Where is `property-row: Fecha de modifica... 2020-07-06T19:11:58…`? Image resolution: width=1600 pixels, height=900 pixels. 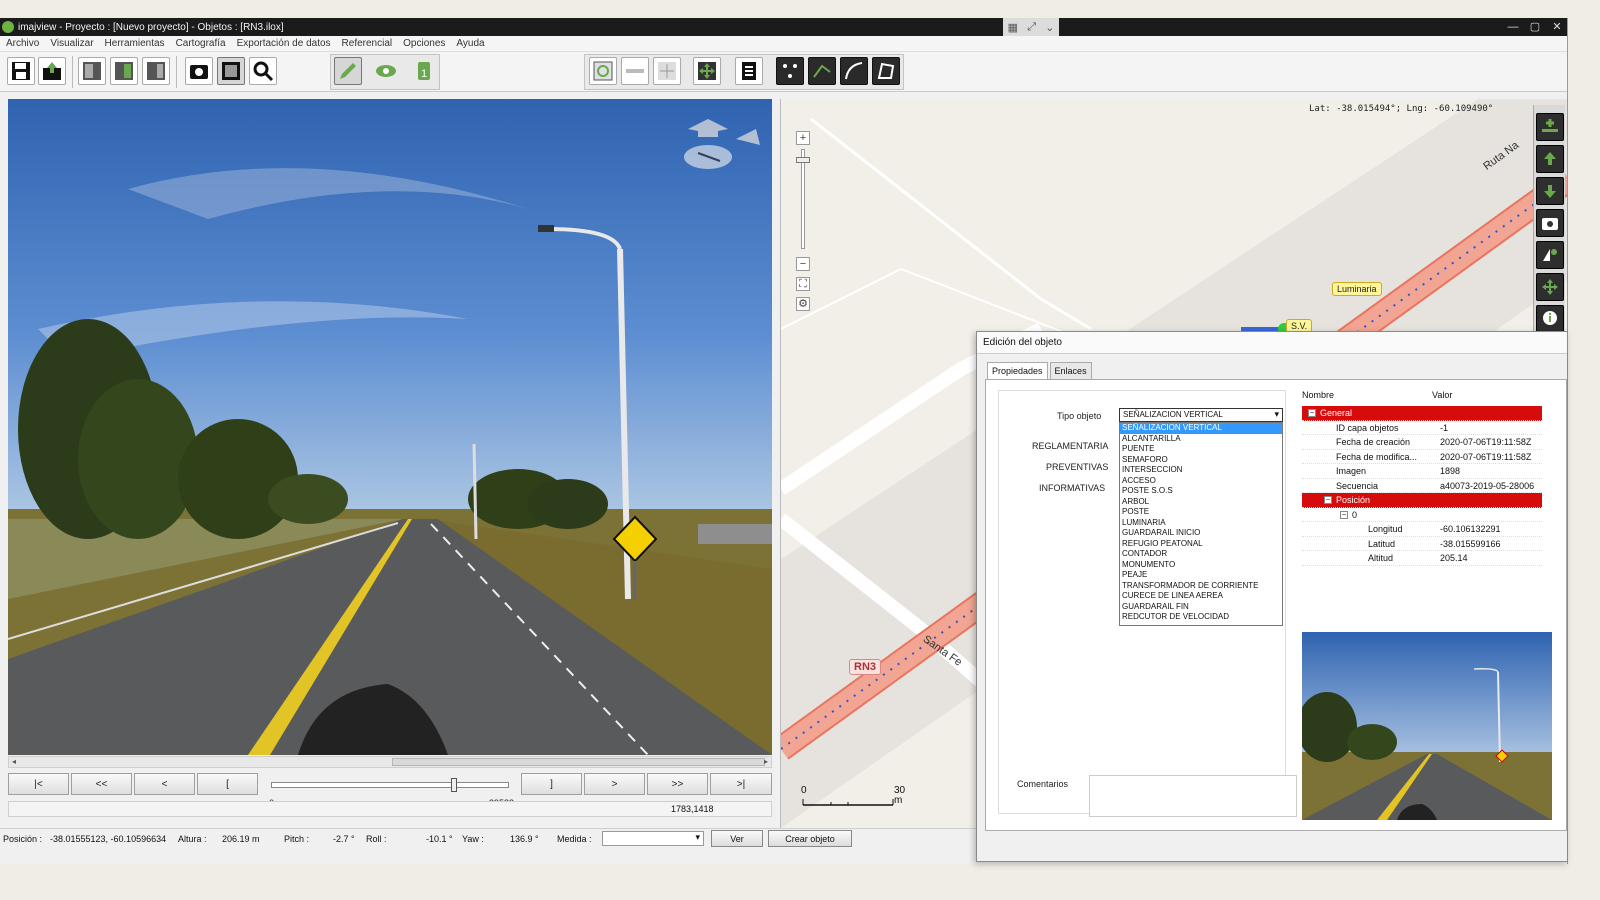 property-row: Fecha de modifica... 2020-07-06T19:11:58… is located at coordinates (1422, 457).